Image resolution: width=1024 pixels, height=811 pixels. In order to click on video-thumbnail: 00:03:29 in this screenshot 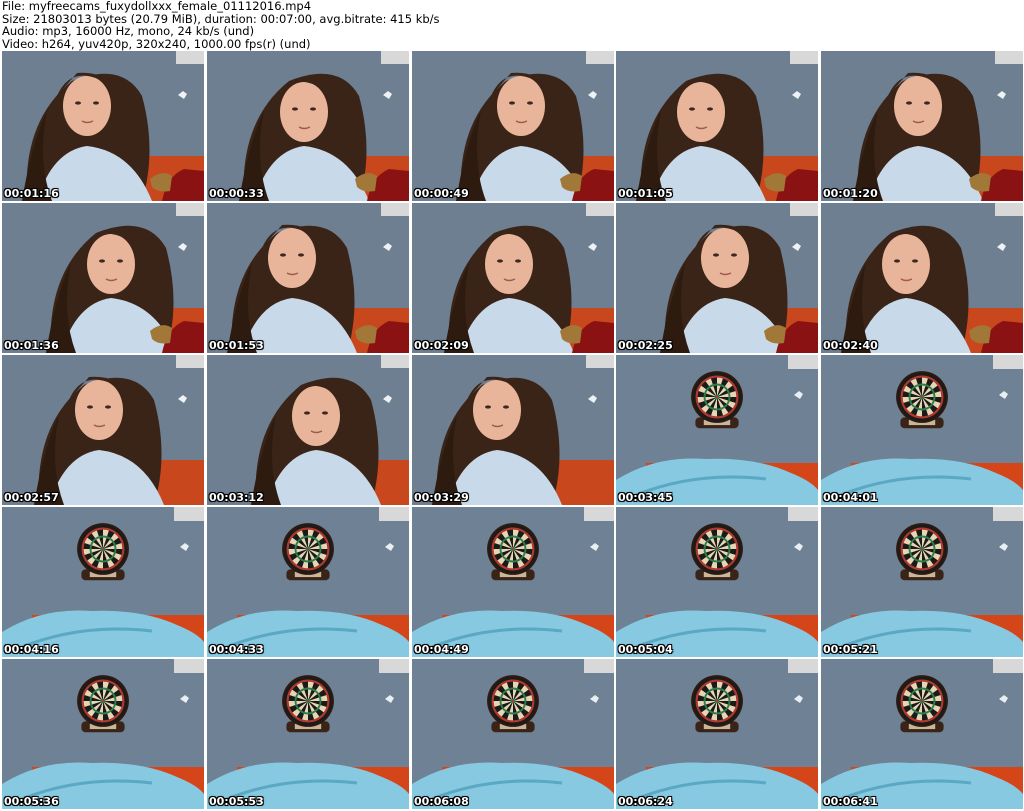, I will do `click(513, 430)`.